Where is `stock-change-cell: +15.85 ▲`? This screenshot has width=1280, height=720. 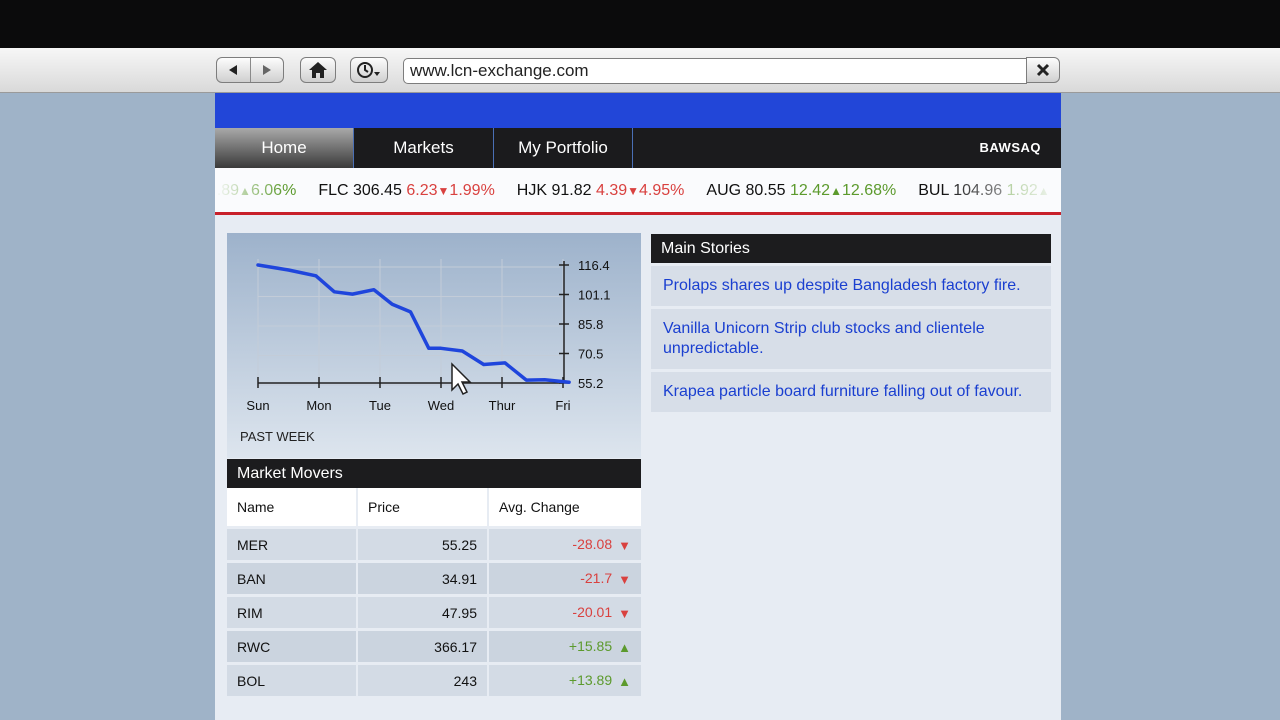 stock-change-cell: +15.85 ▲ is located at coordinates (565, 645).